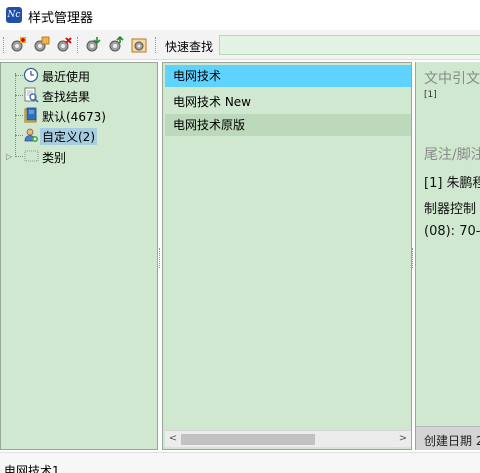 This screenshot has height=473, width=480. I want to click on clock-icon, so click(31, 75).